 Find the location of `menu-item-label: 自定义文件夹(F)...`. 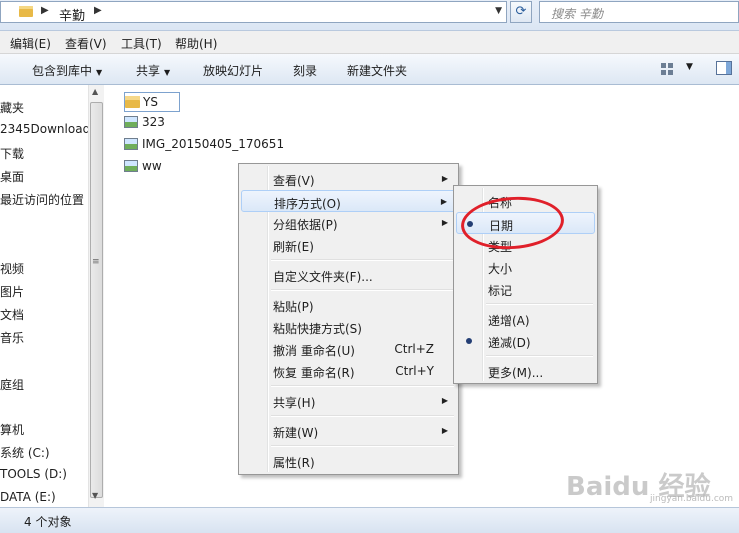

menu-item-label: 自定义文件夹(F)... is located at coordinates (323, 277).